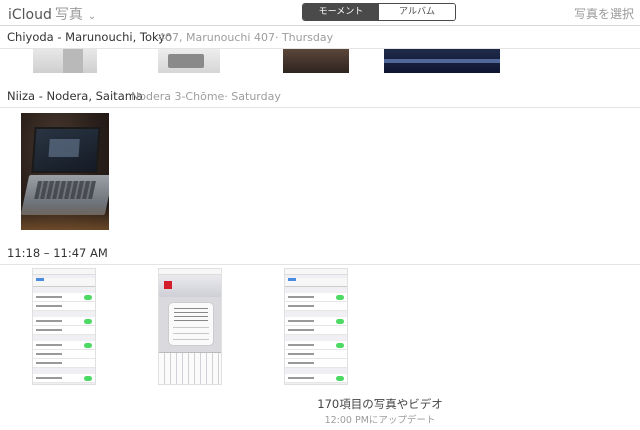 Image resolution: width=640 pixels, height=430 pixels. Describe the element at coordinates (57, 253) in the screenshot. I see `moment-title: 11:18 – 11:47 AM` at that location.